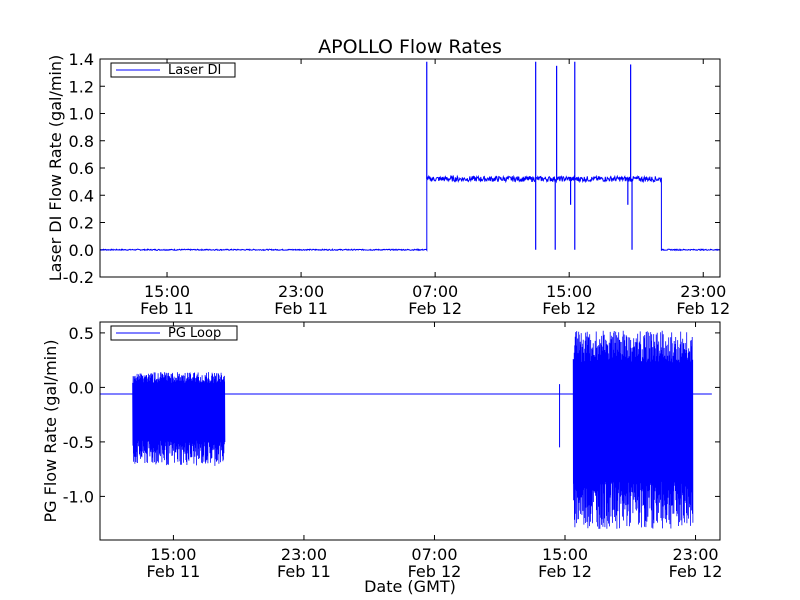 Image resolution: width=800 pixels, height=600 pixels. I want to click on pg-y-tick-label: -1.0, so click(78, 496).